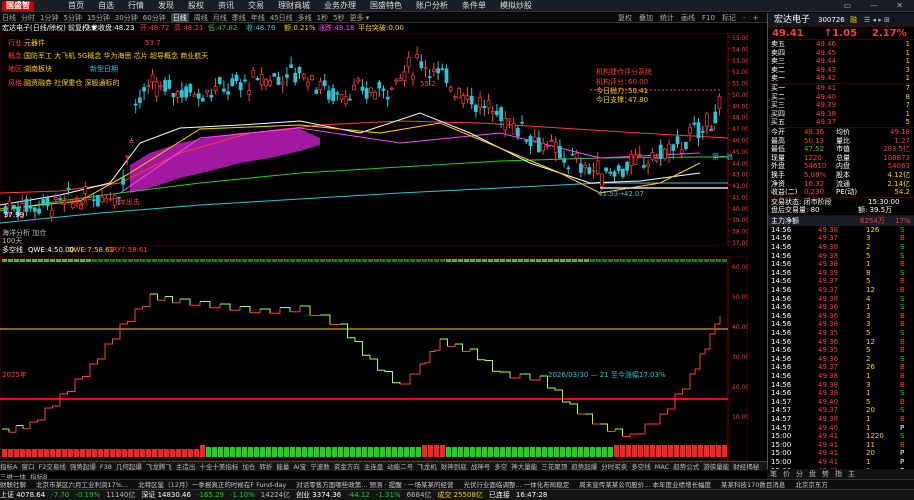 The image size is (914, 500). I want to click on timeframe-tab: 1秒, so click(322, 18).